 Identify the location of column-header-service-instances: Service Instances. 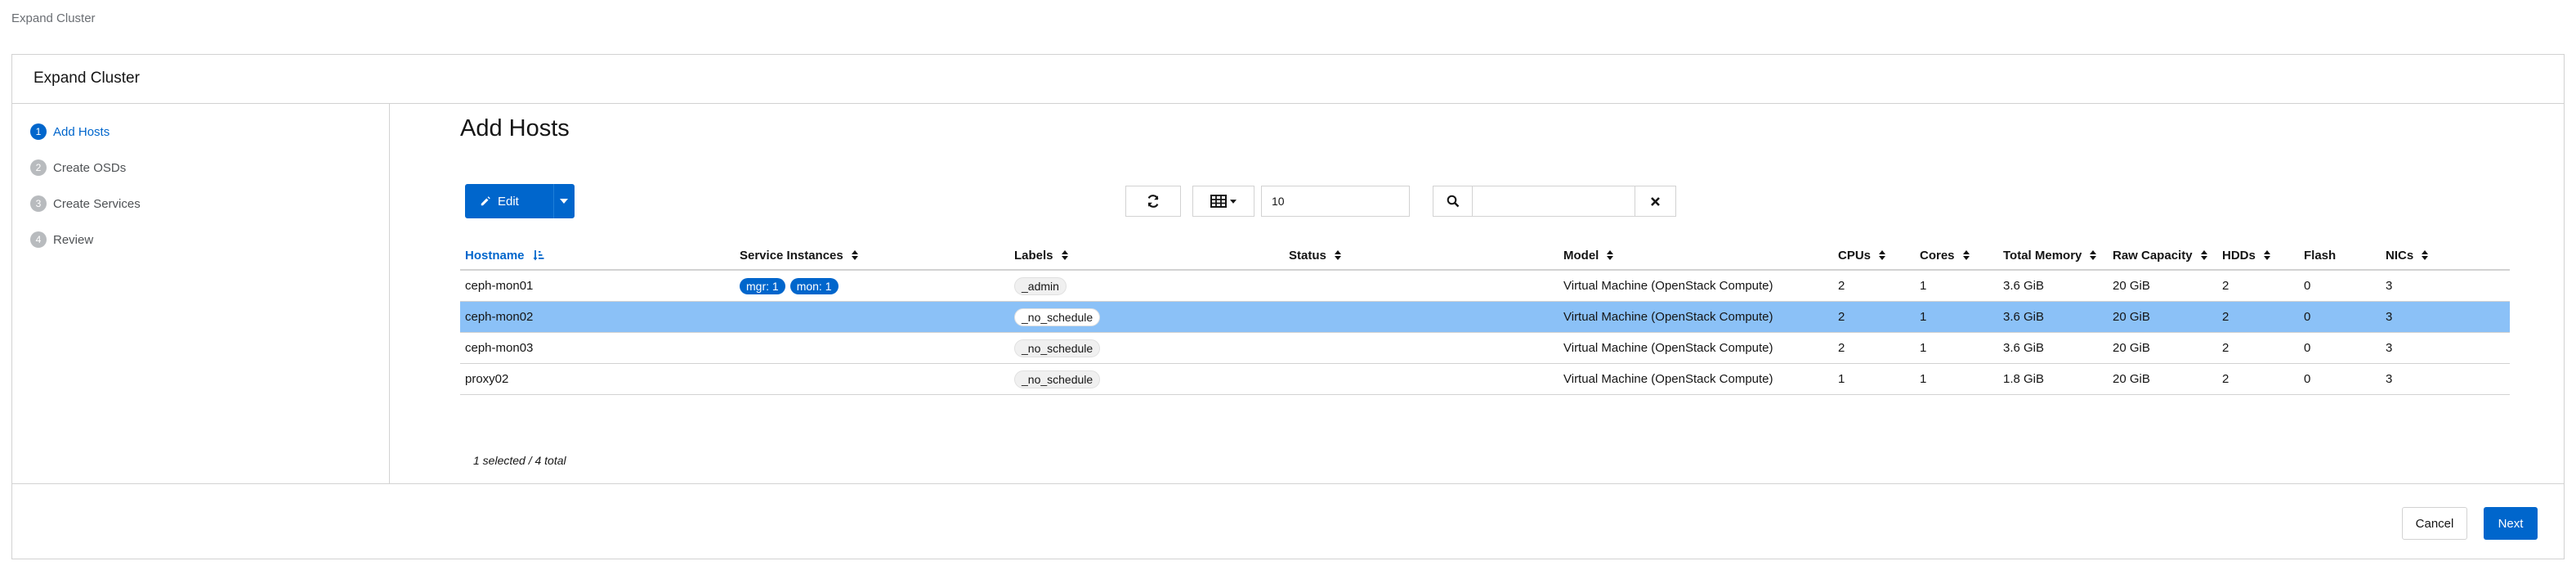
(799, 255).